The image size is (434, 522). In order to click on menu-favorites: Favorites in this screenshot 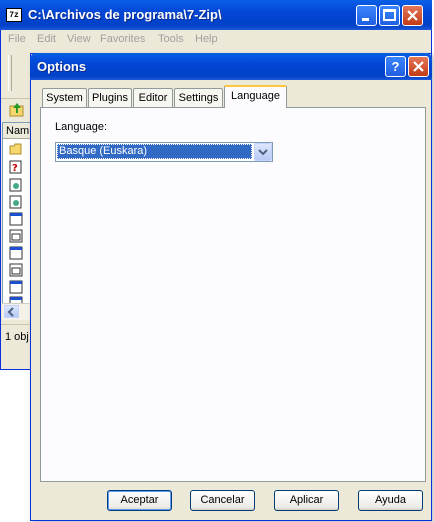, I will do `click(122, 39)`.